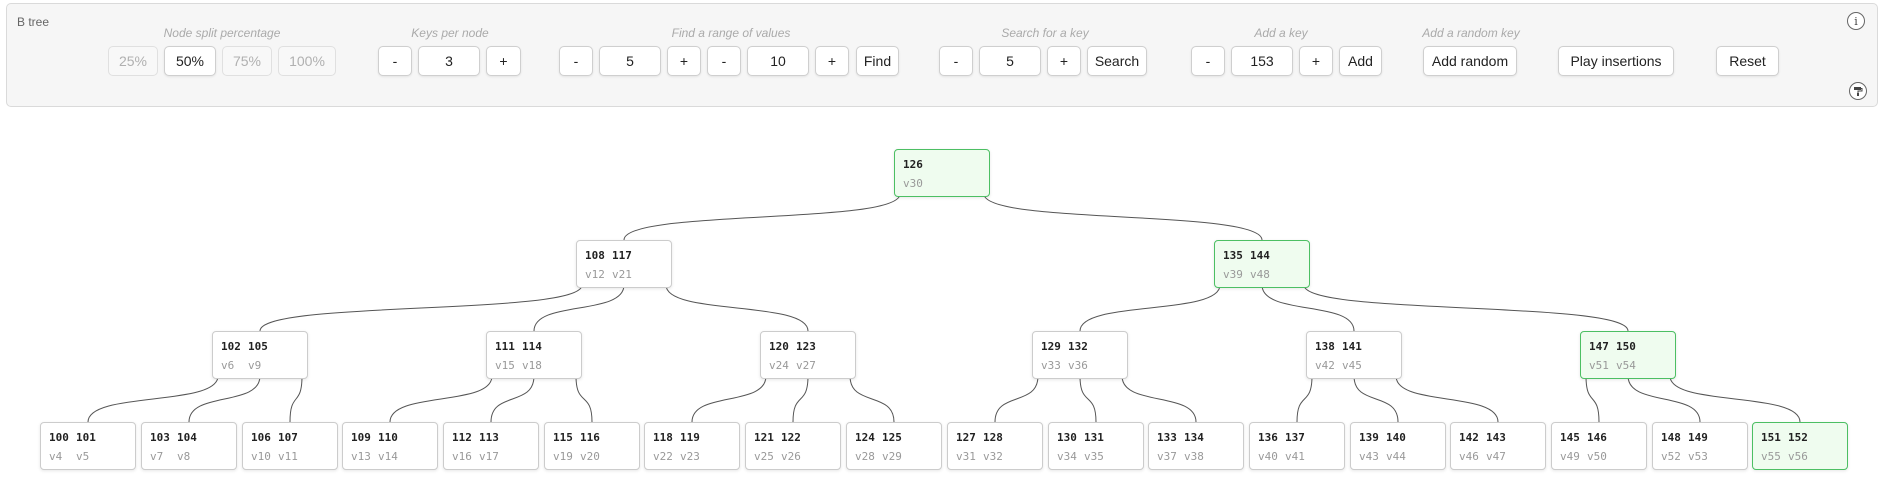 This screenshot has height=489, width=1885. Describe the element at coordinates (1094, 437) in the screenshot. I see `node-key: 131` at that location.